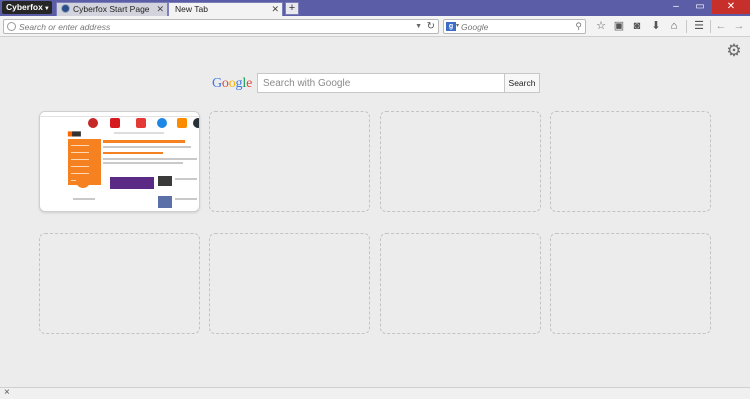  I want to click on thumbnail-banner, so click(132, 183).